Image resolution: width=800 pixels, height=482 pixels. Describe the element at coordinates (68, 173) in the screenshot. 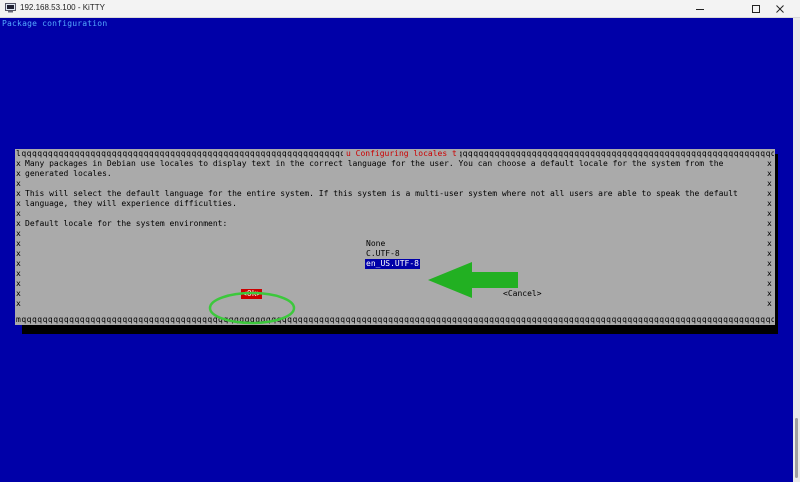

I see `description-line: generated locales.` at that location.